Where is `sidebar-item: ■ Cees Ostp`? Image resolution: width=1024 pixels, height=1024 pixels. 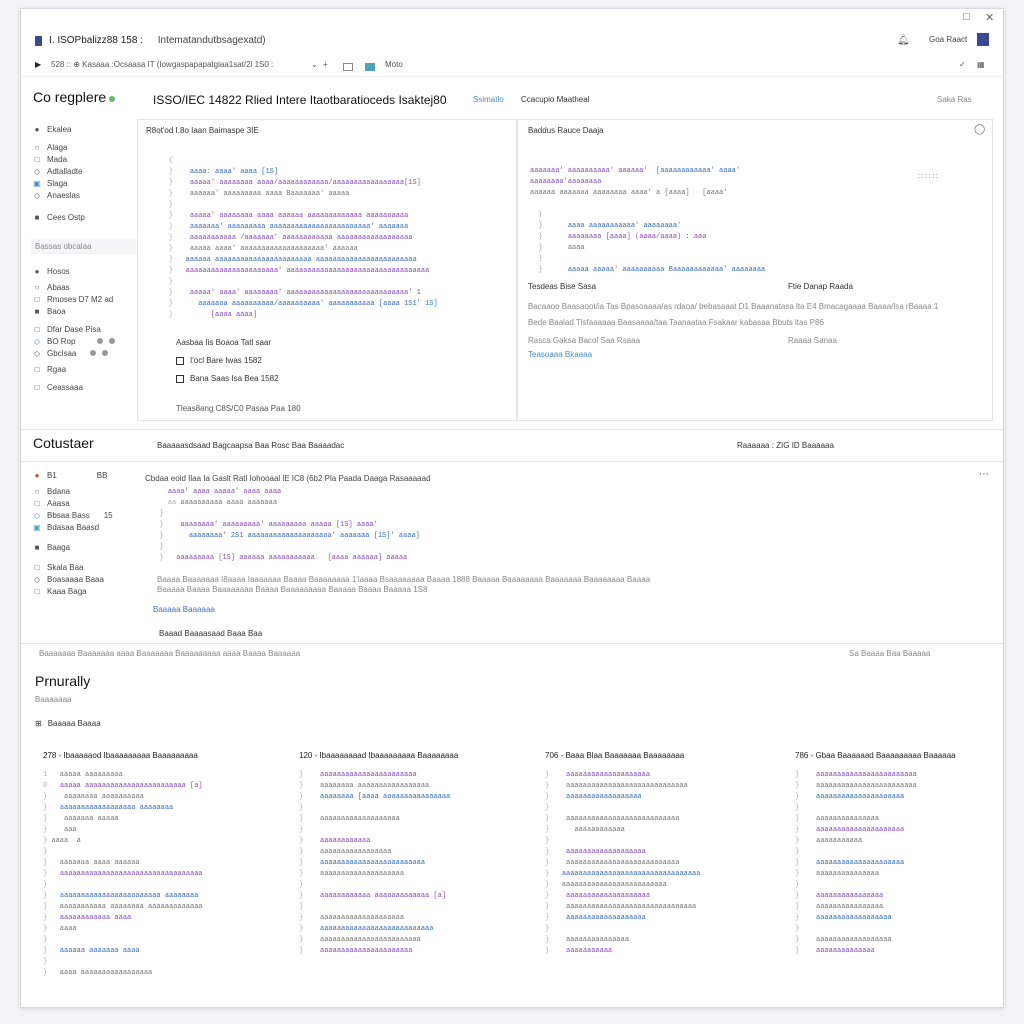 sidebar-item: ■ Cees Ostp is located at coordinates (86, 217).